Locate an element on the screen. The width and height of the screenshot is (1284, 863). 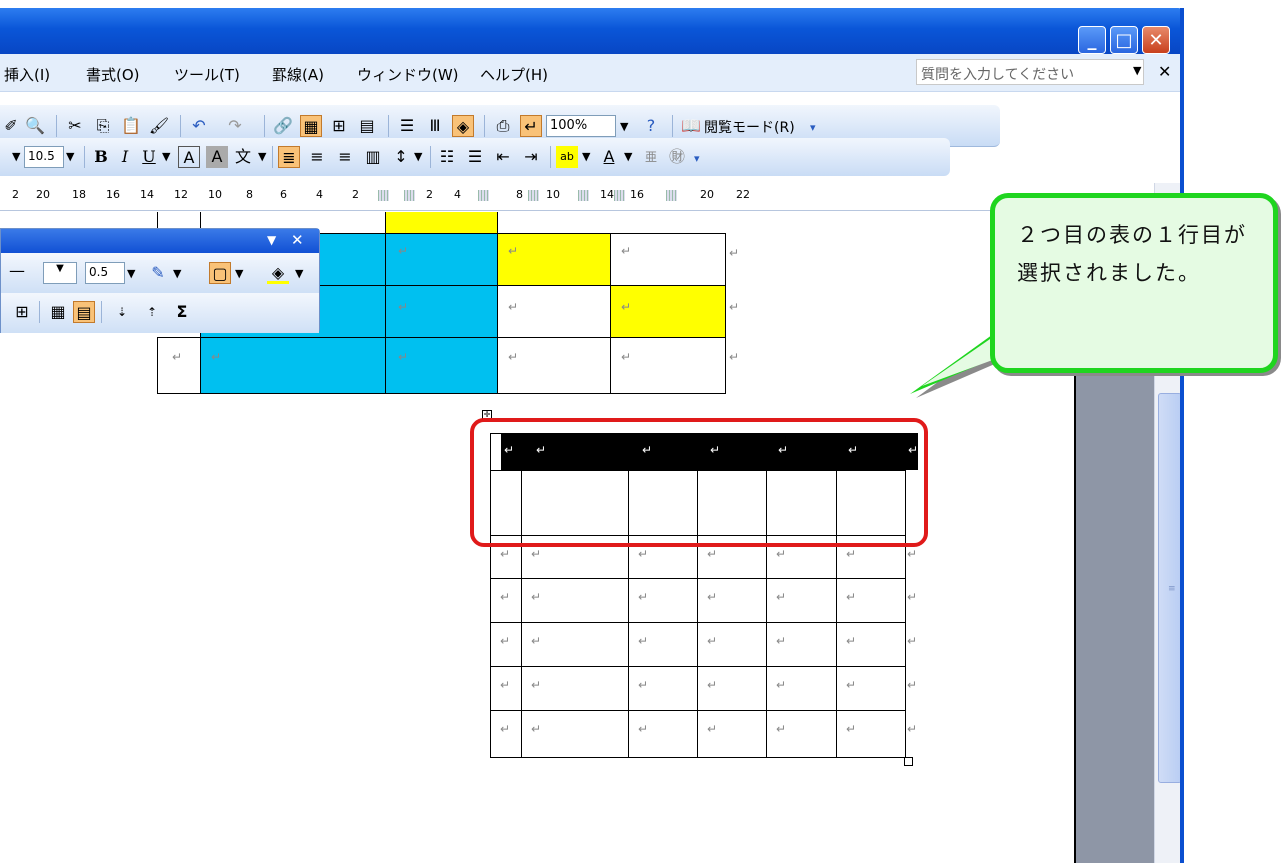
char-scale-dropdown-icon: ▼ is located at coordinates (262, 156).